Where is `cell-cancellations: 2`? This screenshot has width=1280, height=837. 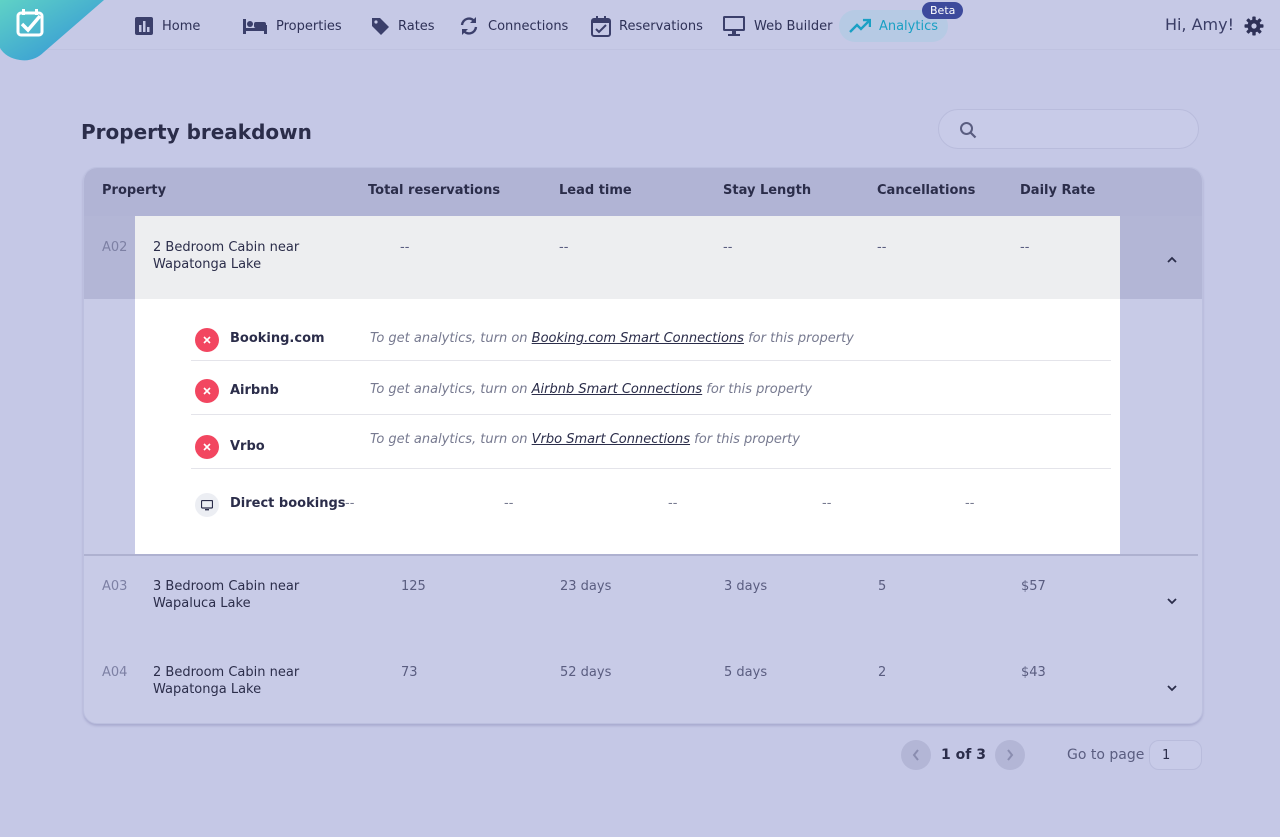 cell-cancellations: 2 is located at coordinates (882, 672).